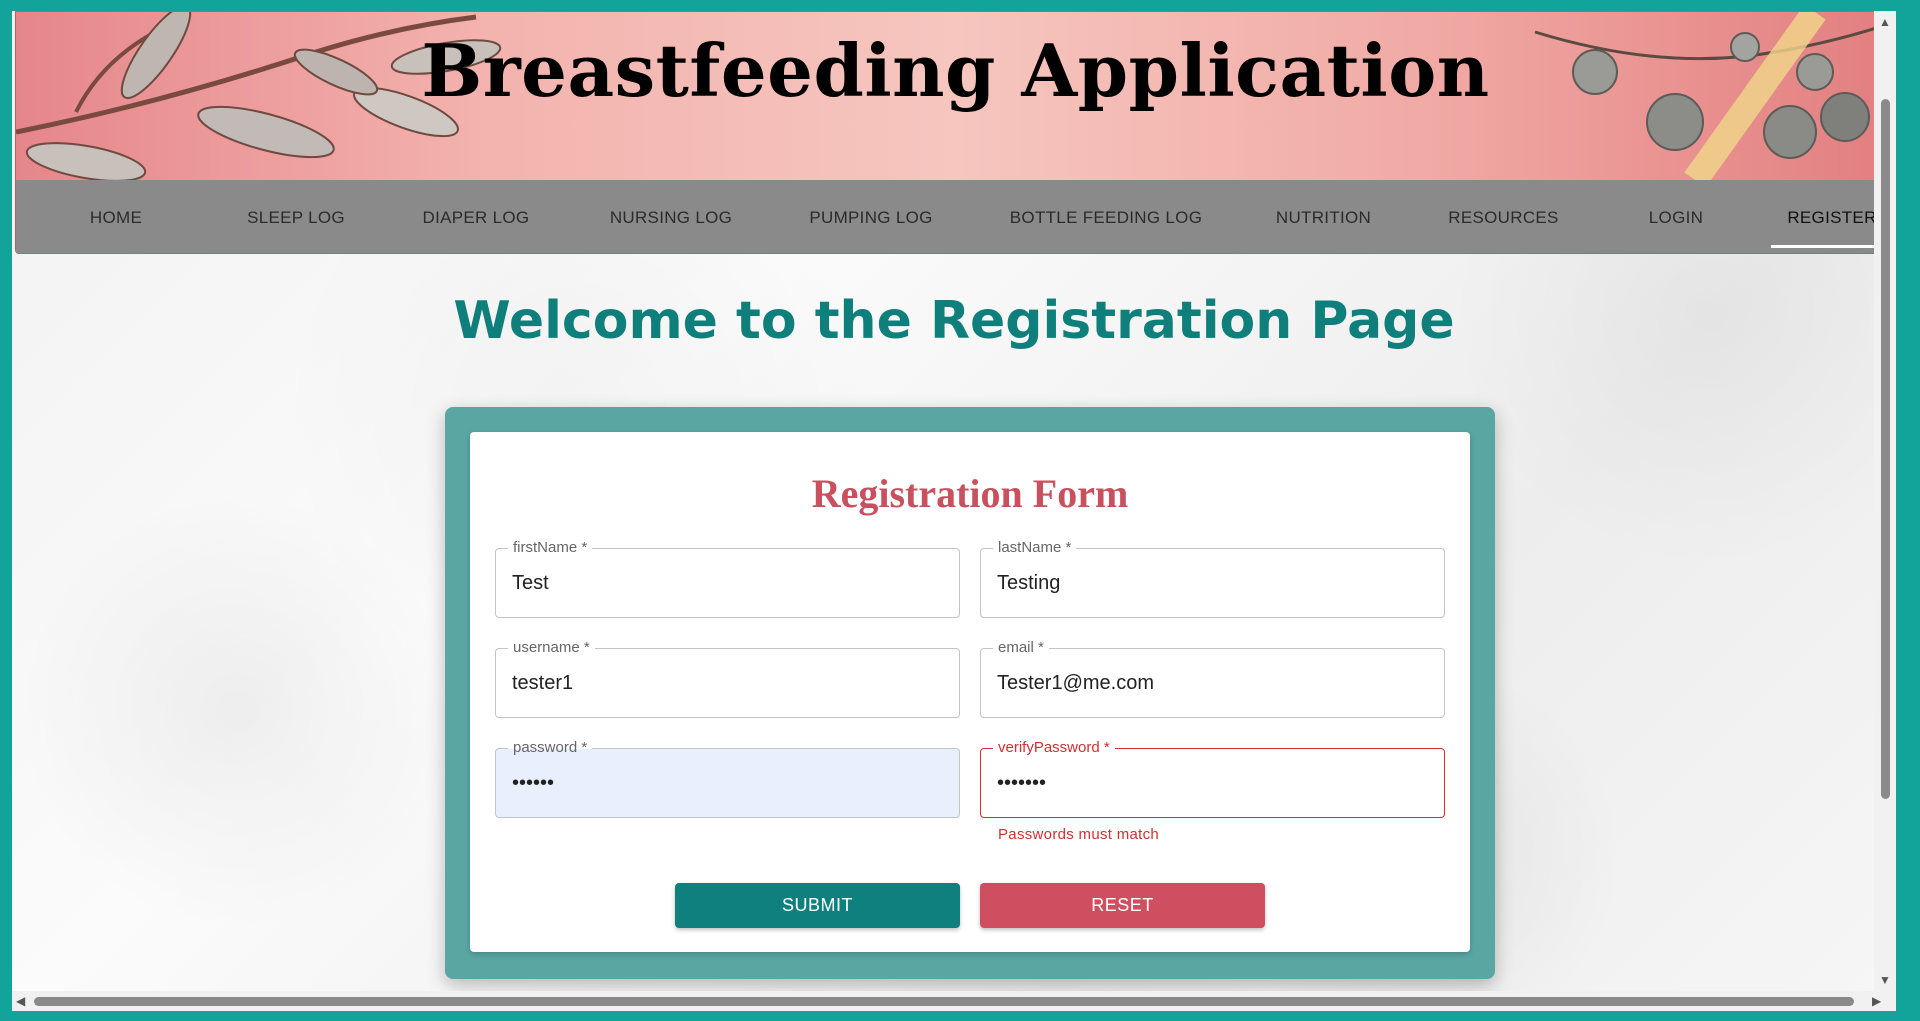 The width and height of the screenshot is (1920, 1021). I want to click on nav-item-bottle-feeding-log: BOTTLE FEEDING LOG, so click(1106, 216).